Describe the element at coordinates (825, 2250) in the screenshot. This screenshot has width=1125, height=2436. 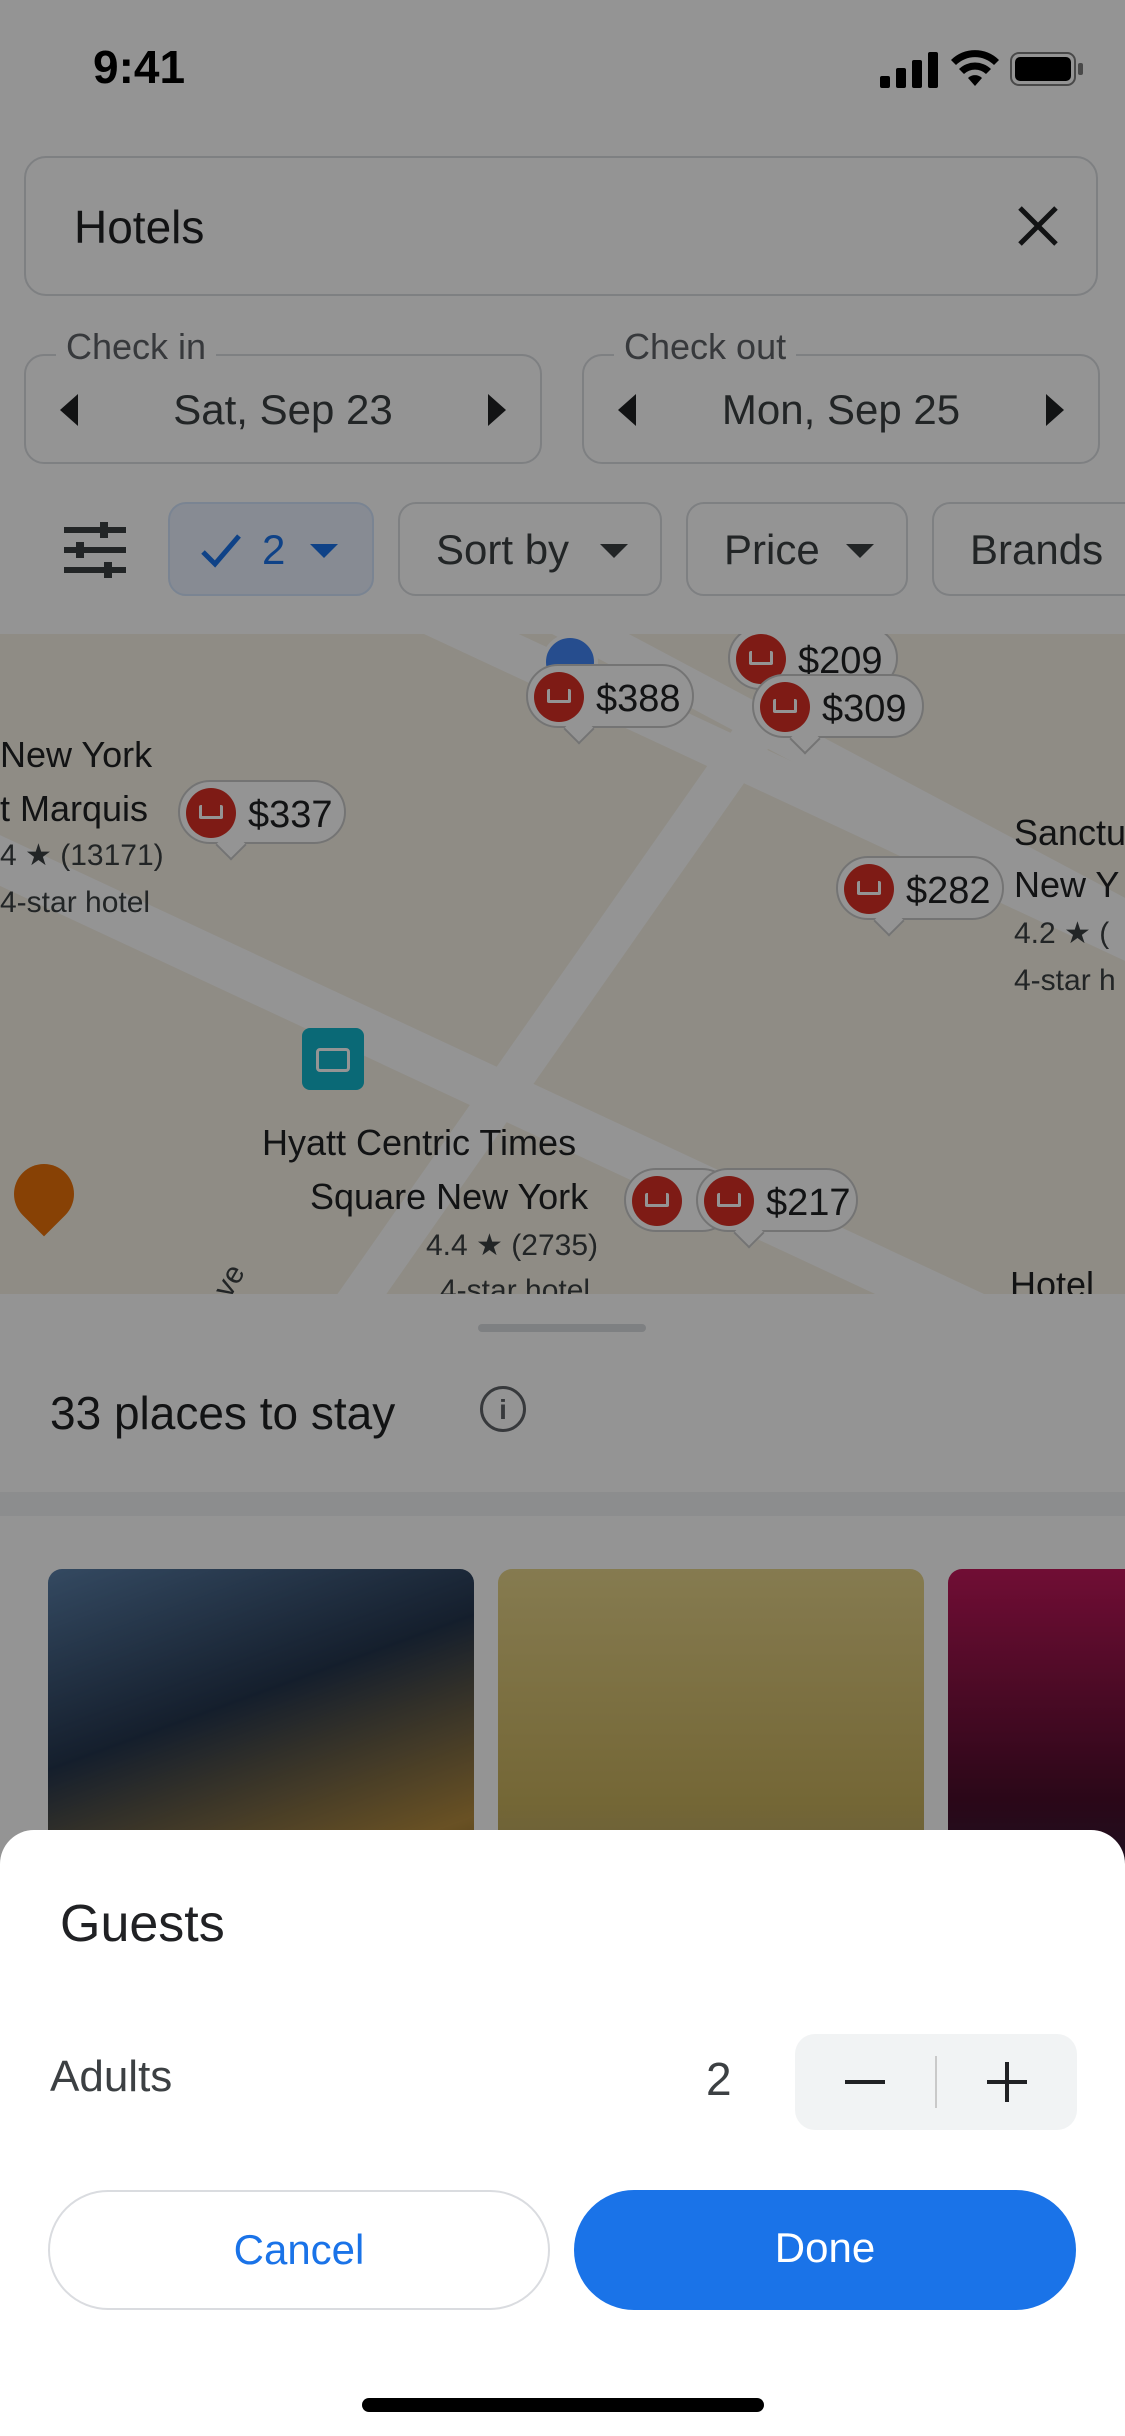
I see `done-button: Done` at that location.